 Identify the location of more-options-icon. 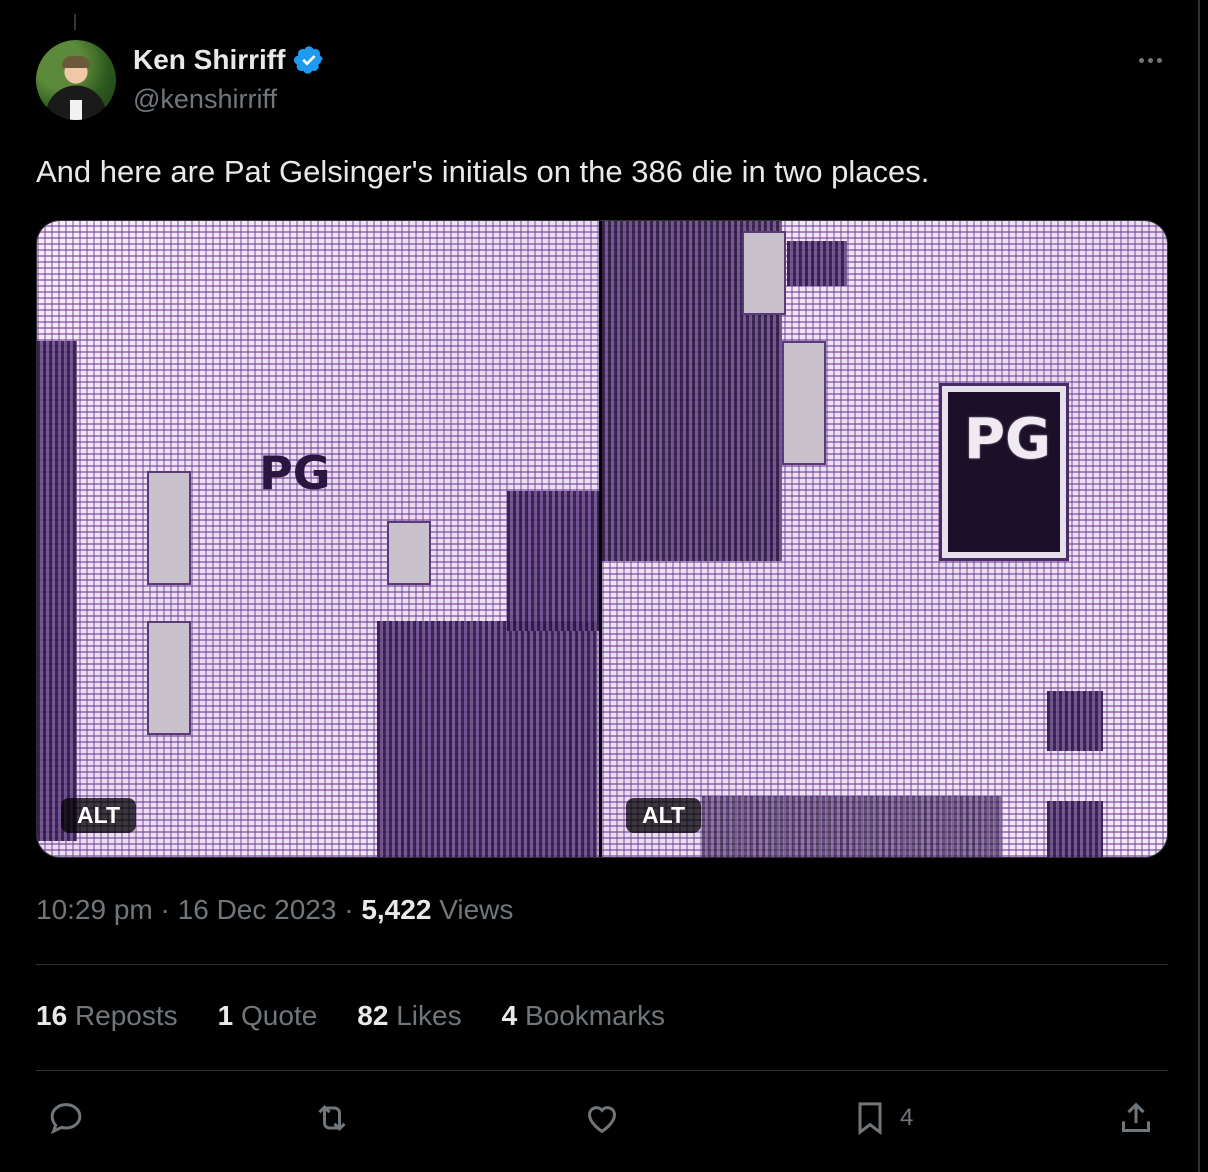
(1150, 60).